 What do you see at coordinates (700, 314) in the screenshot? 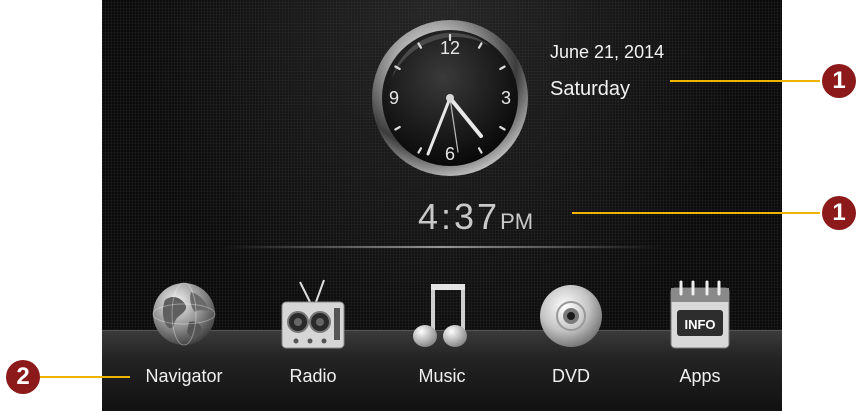
I see `info-calendar-icon: INFO` at bounding box center [700, 314].